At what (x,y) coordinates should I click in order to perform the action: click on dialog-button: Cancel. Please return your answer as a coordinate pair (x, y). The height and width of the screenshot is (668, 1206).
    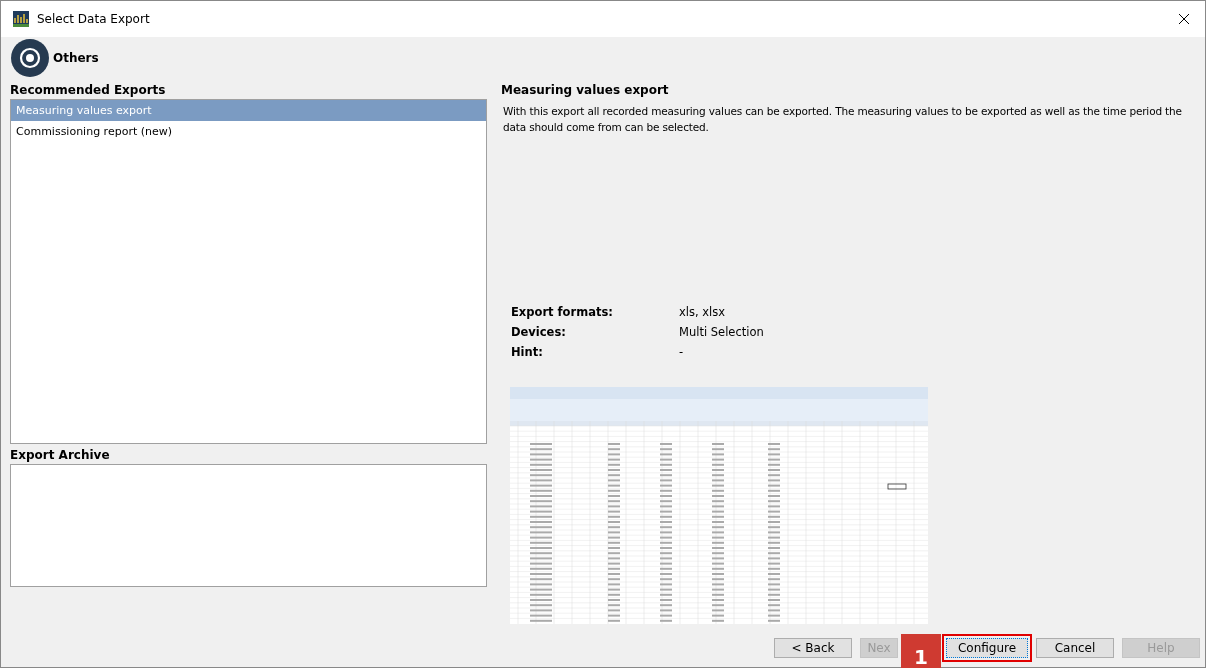
    Looking at the image, I should click on (1075, 648).